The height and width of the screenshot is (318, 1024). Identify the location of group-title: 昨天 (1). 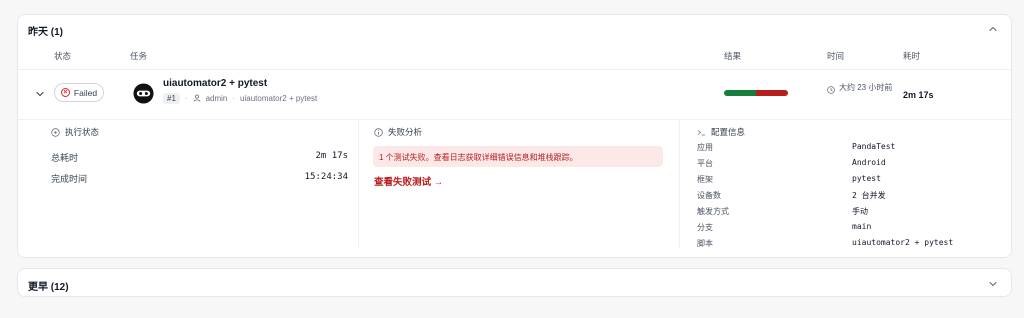
(45, 32).